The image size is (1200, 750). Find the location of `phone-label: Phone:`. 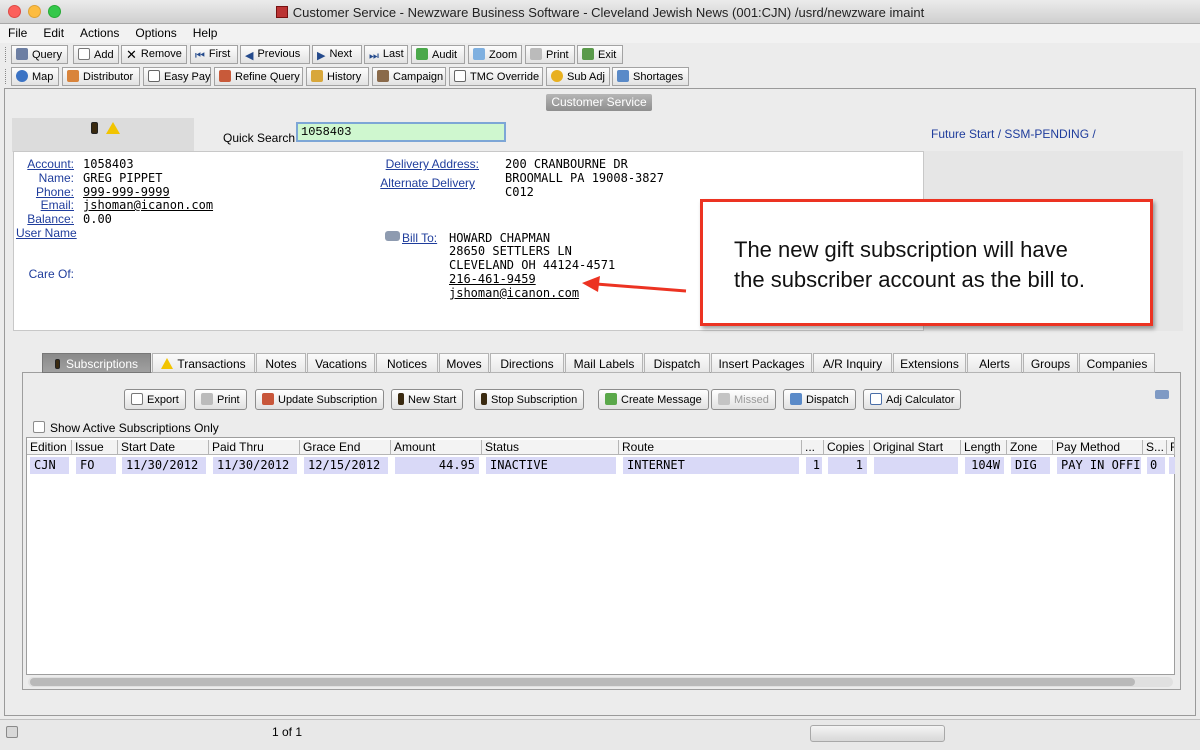

phone-label: Phone: is located at coordinates (43, 192).